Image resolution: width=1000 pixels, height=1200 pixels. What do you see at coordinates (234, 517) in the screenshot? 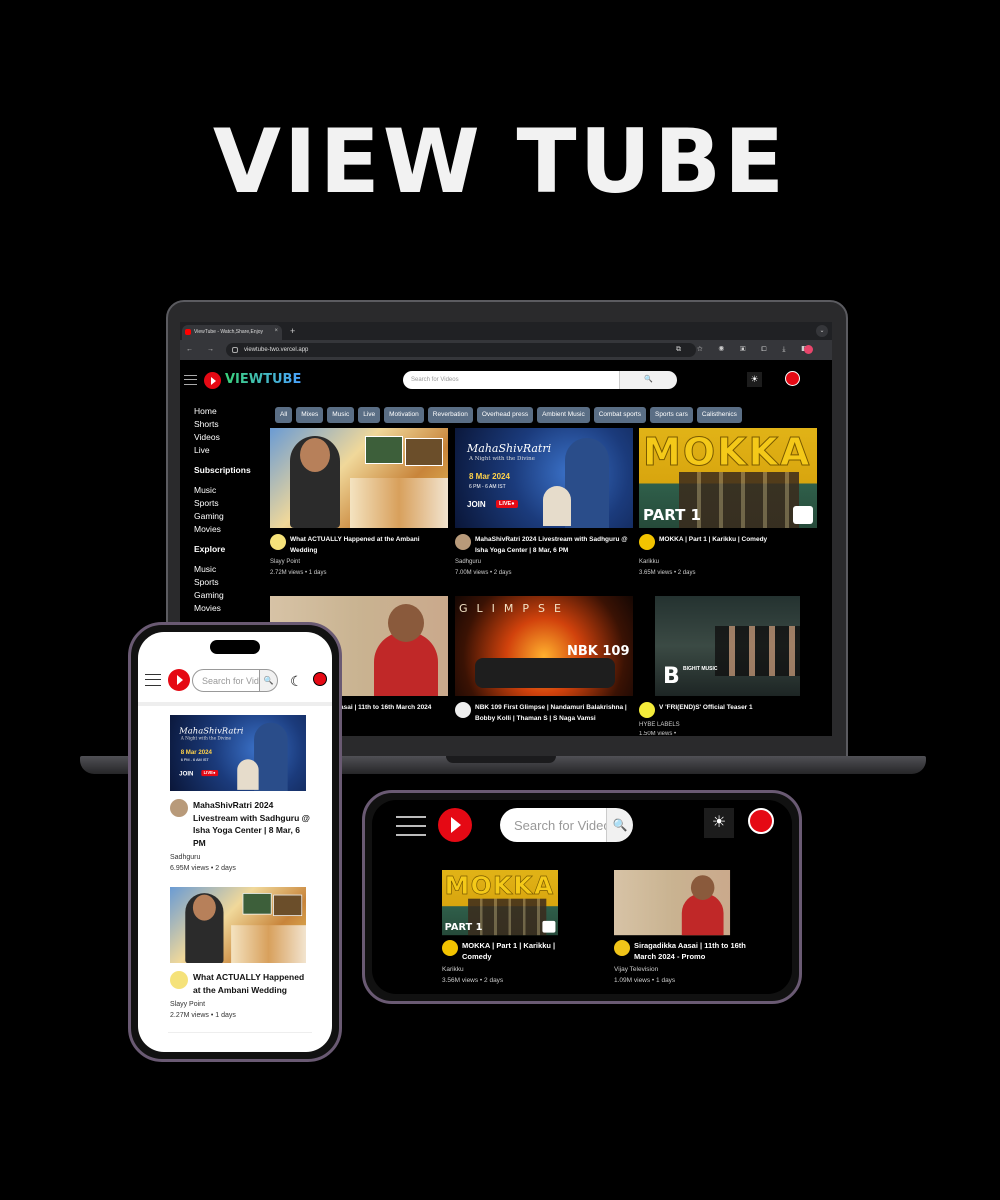
I see `sidebar-item-gaming: Gaming` at bounding box center [234, 517].